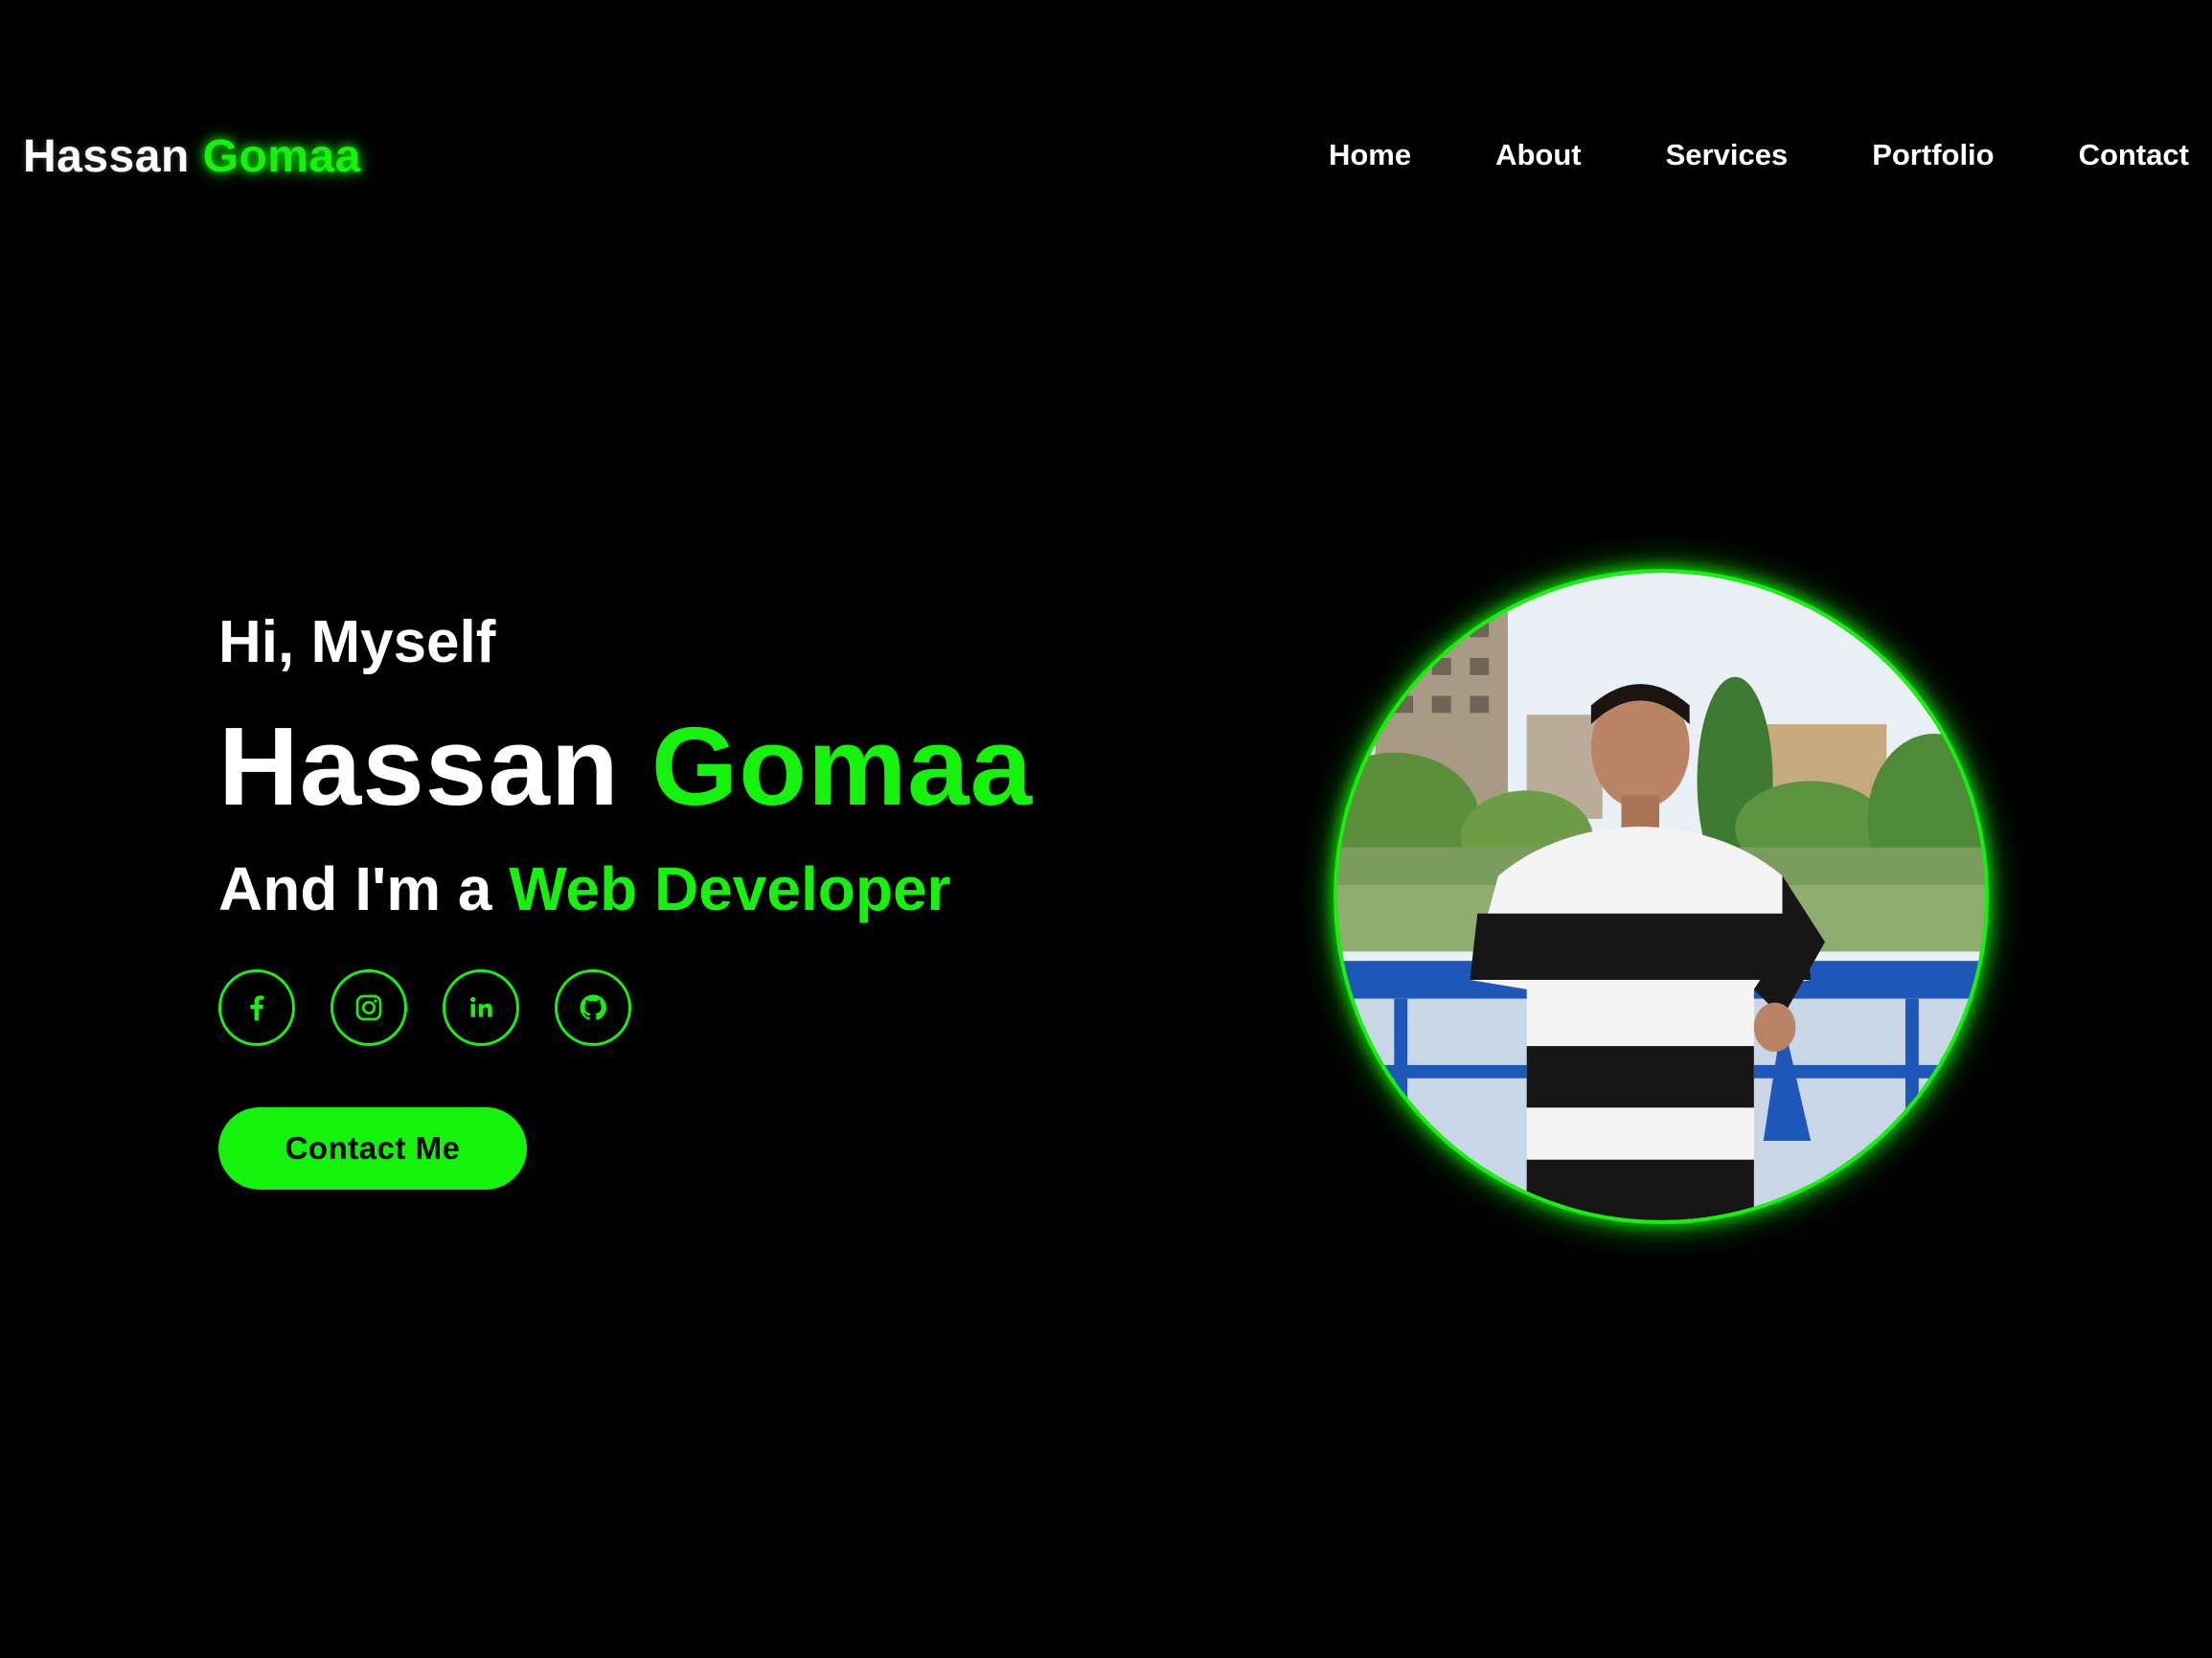 This screenshot has width=2212, height=1658. I want to click on social-links, so click(697, 1007).